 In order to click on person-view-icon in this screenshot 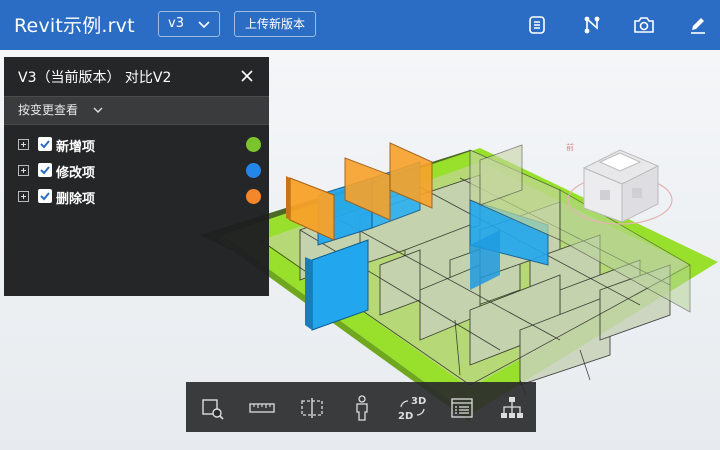, I will do `click(362, 408)`.